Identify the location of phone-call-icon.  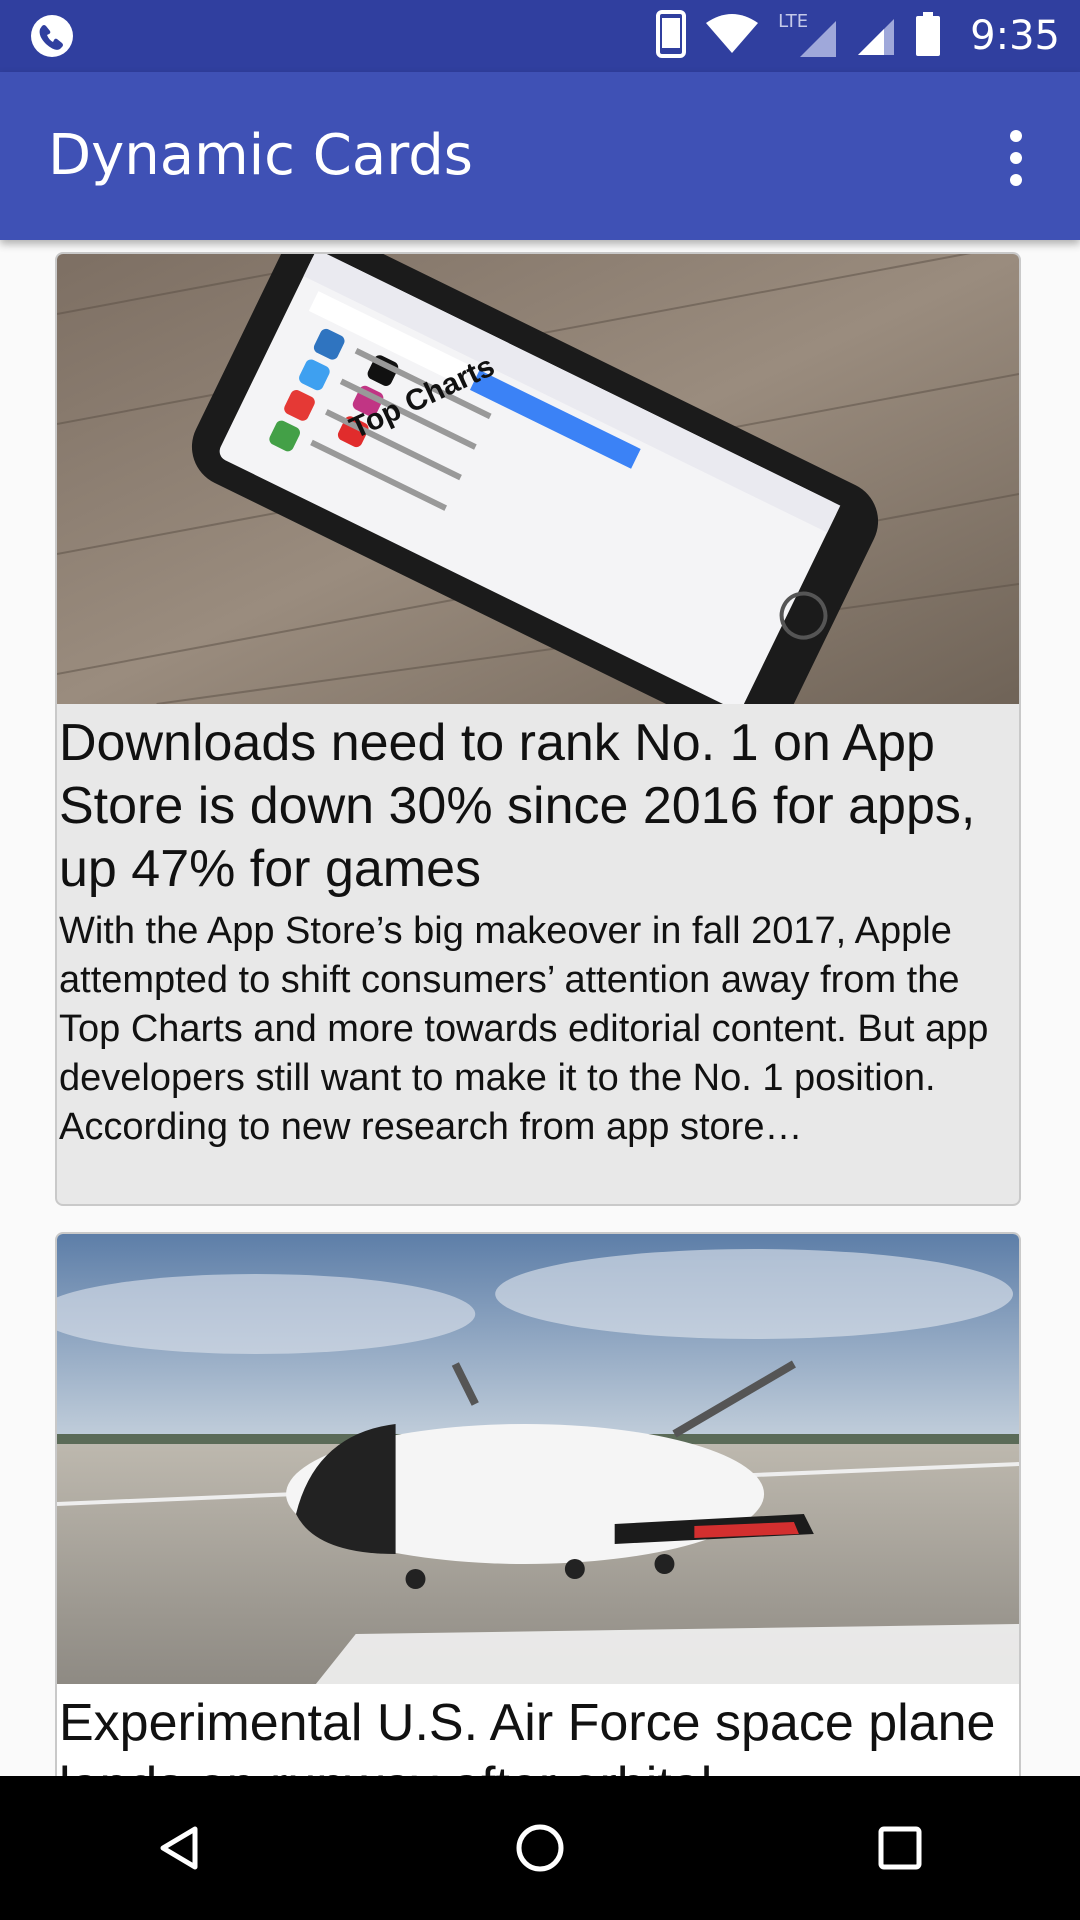
(53, 36).